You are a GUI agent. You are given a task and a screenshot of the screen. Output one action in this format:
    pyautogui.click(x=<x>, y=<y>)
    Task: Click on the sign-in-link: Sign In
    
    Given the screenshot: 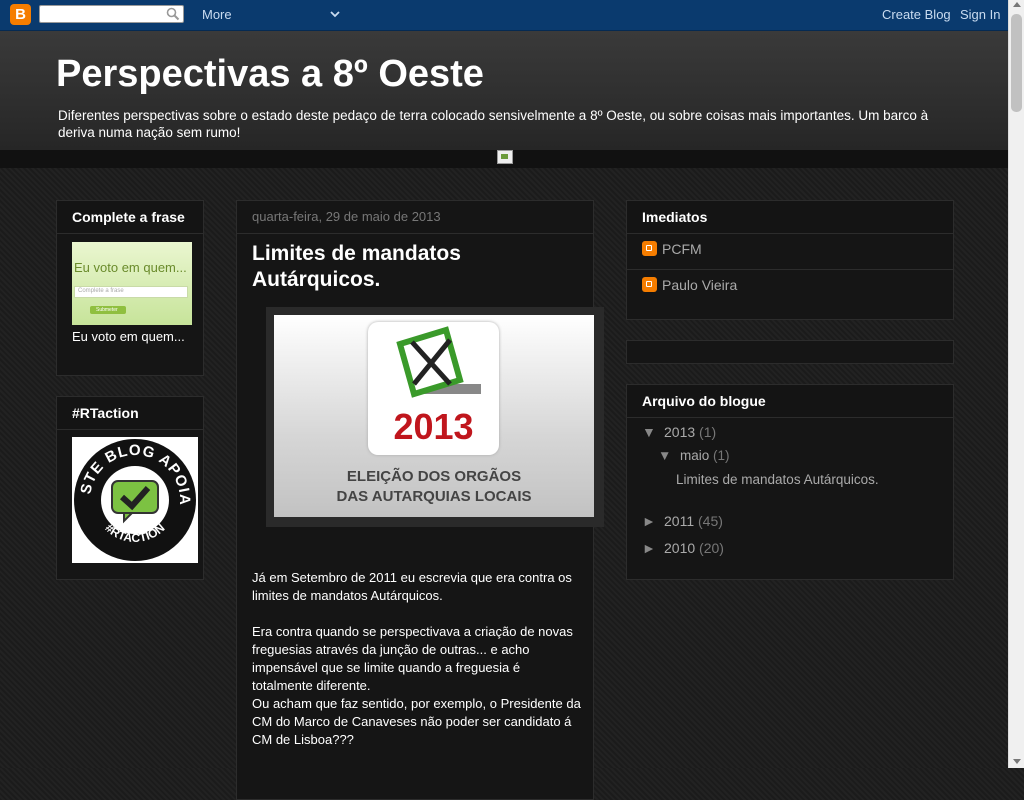 What is the action you would take?
    pyautogui.click(x=980, y=14)
    